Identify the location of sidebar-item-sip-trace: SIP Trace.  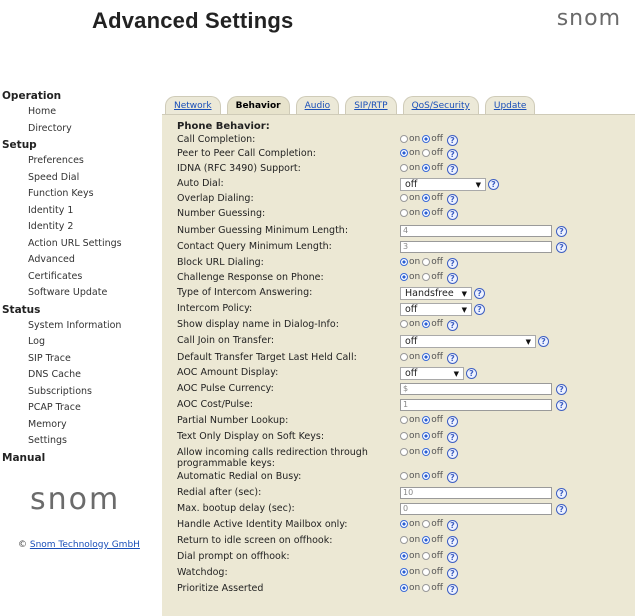
(75, 359).